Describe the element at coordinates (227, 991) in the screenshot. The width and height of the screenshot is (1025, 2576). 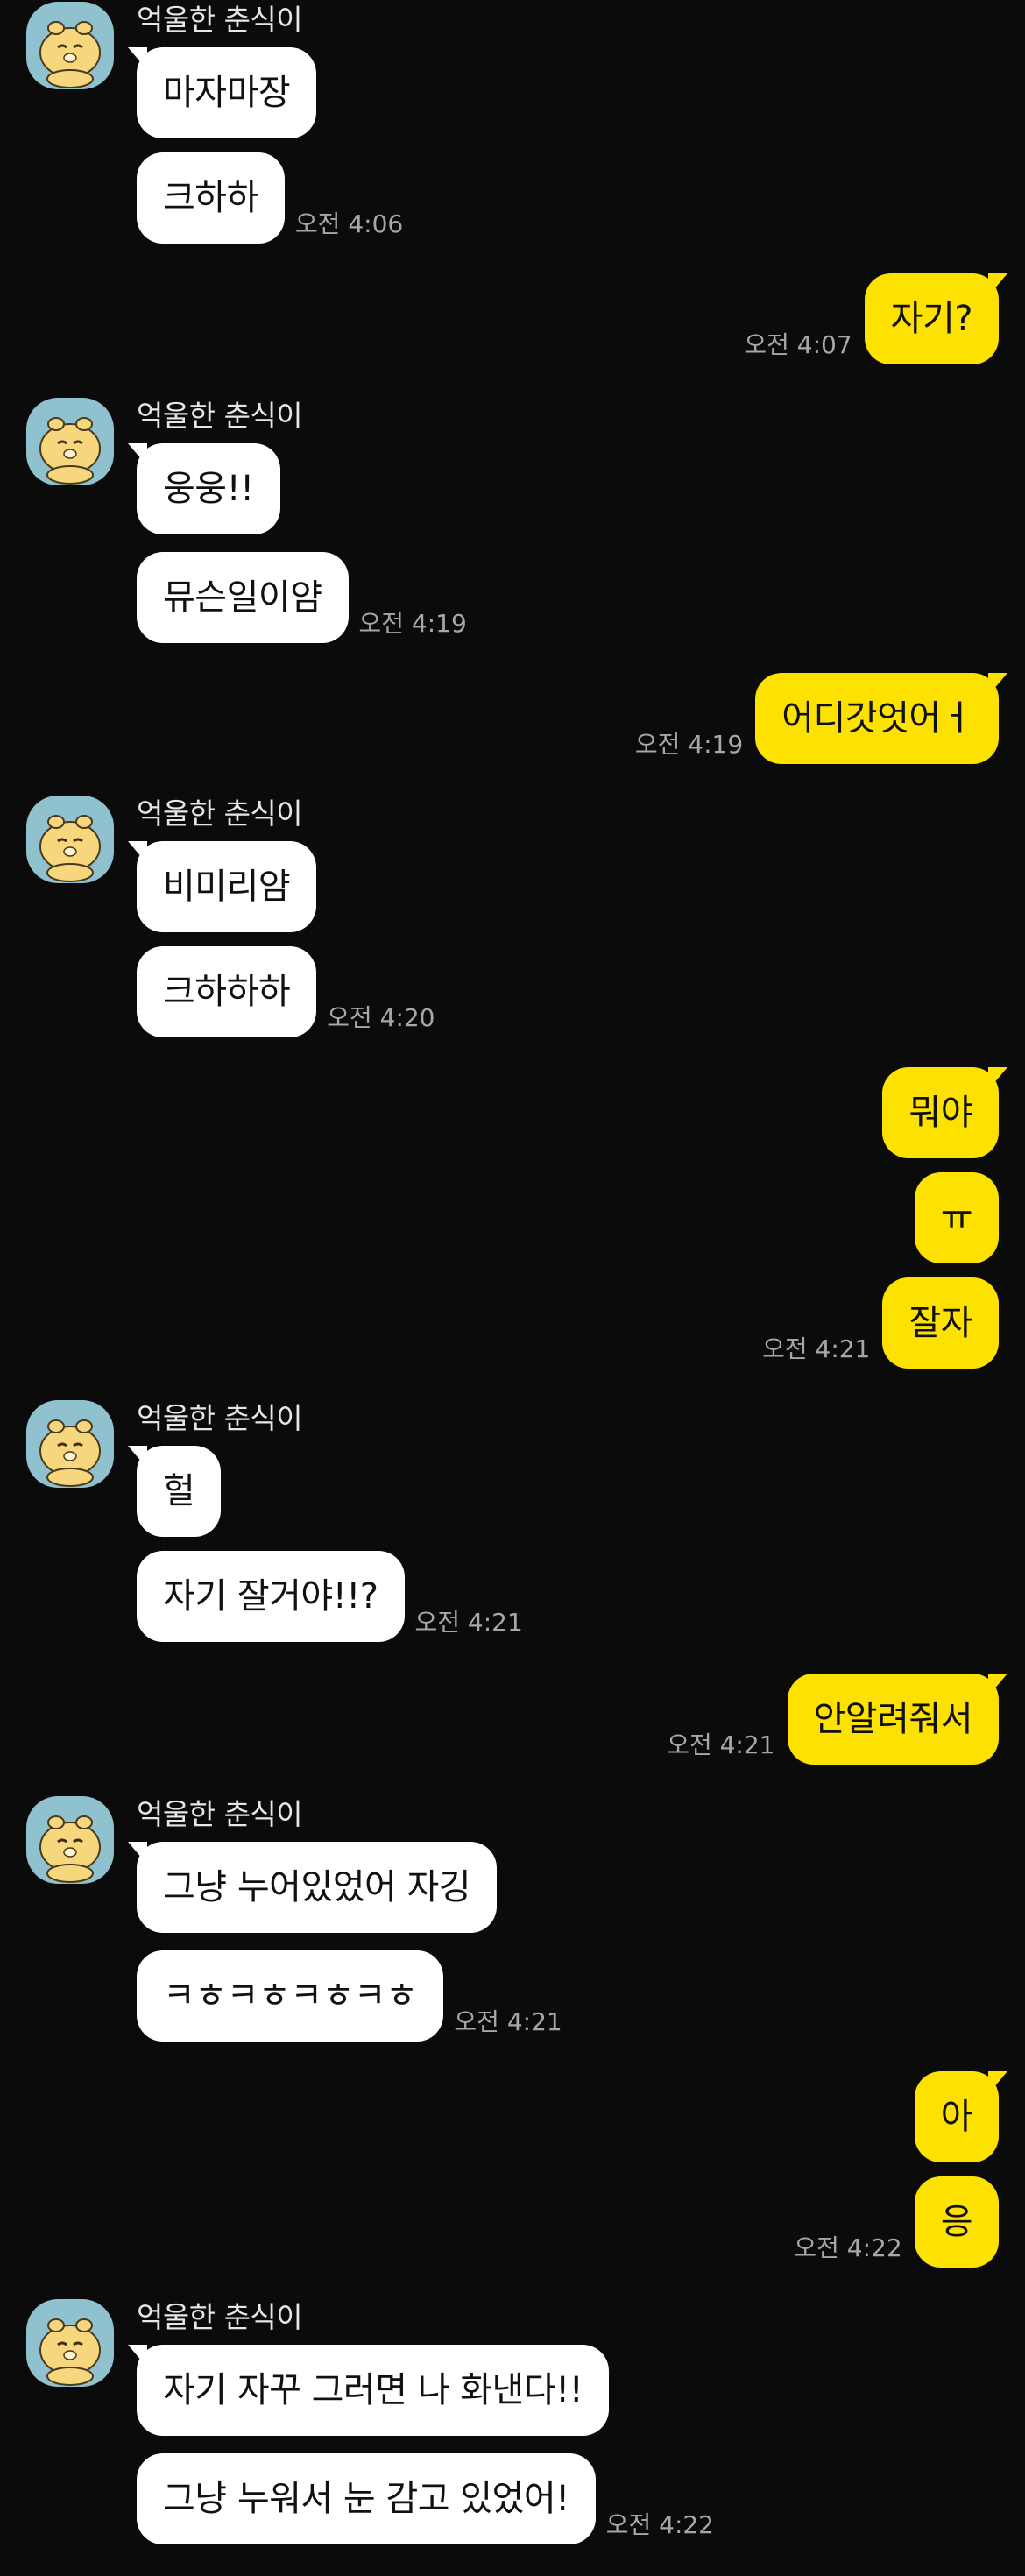
I see `incoming-bubble: 크하하하` at that location.